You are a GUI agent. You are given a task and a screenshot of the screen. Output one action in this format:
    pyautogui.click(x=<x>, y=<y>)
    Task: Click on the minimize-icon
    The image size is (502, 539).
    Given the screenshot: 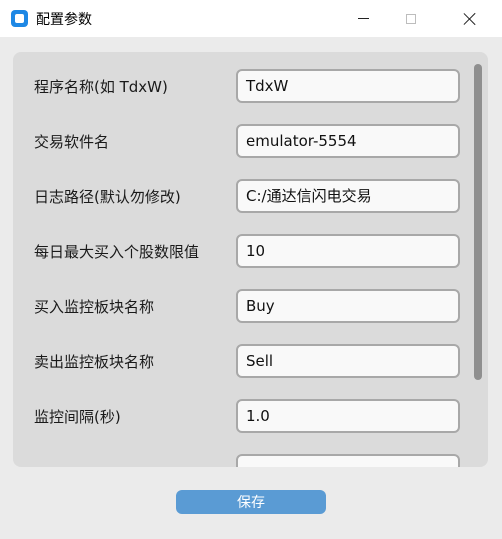 What is the action you would take?
    pyautogui.click(x=363, y=18)
    